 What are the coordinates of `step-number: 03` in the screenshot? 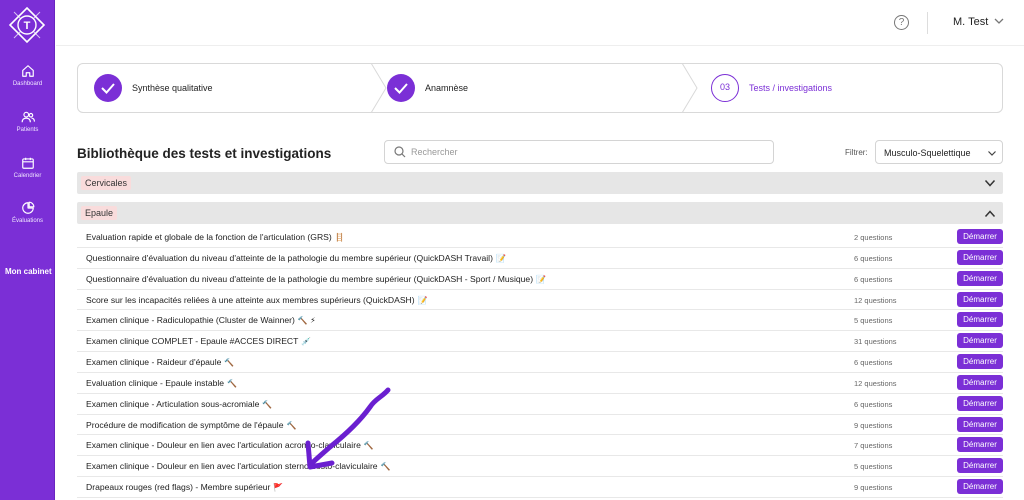 It's located at (725, 88).